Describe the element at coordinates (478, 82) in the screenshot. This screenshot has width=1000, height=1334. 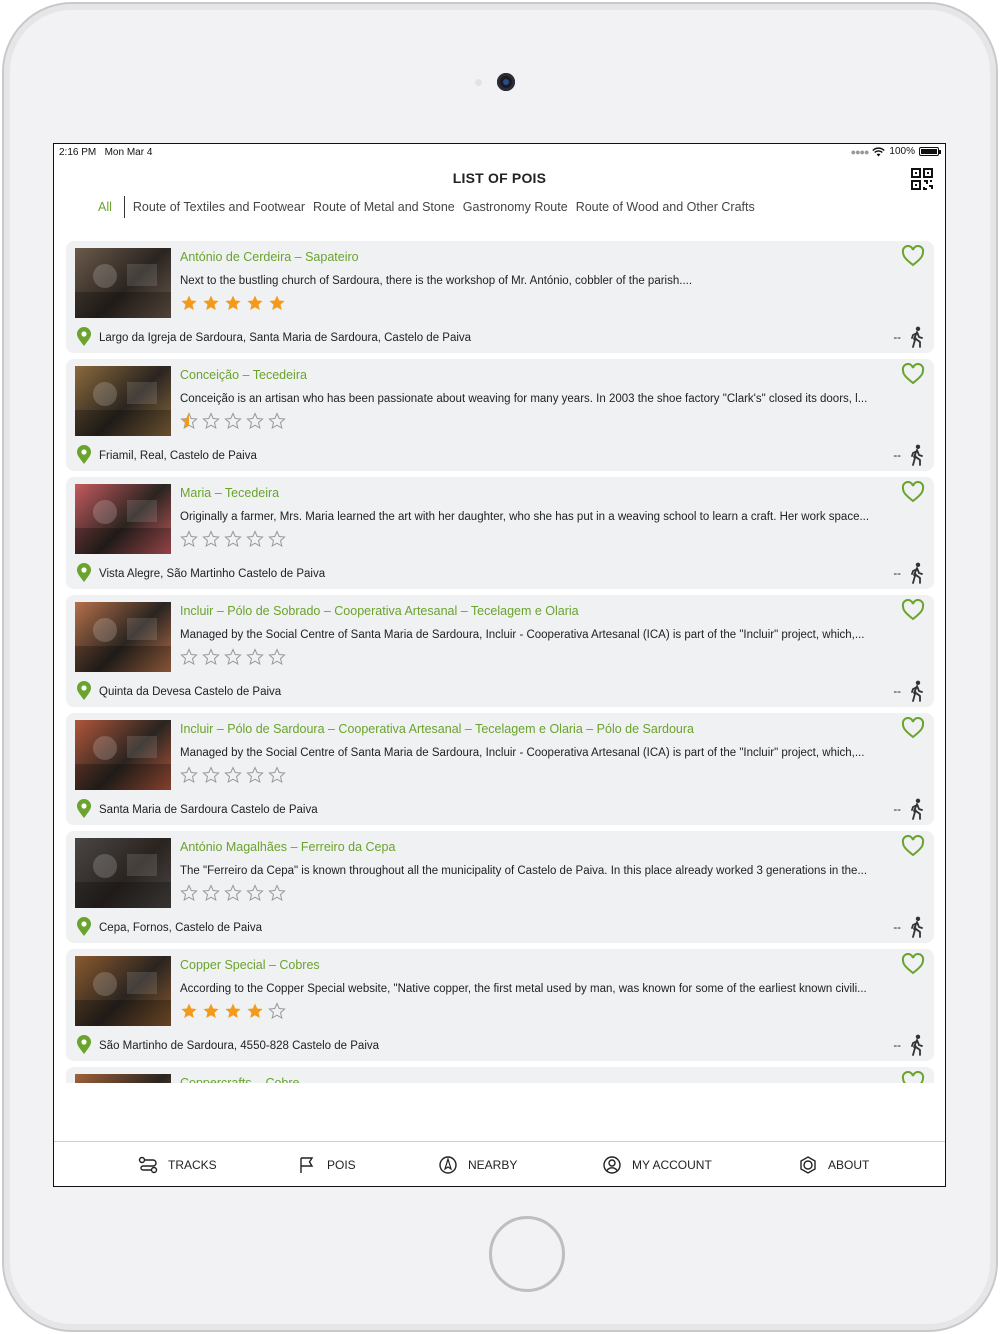
I see `front-sensor` at that location.